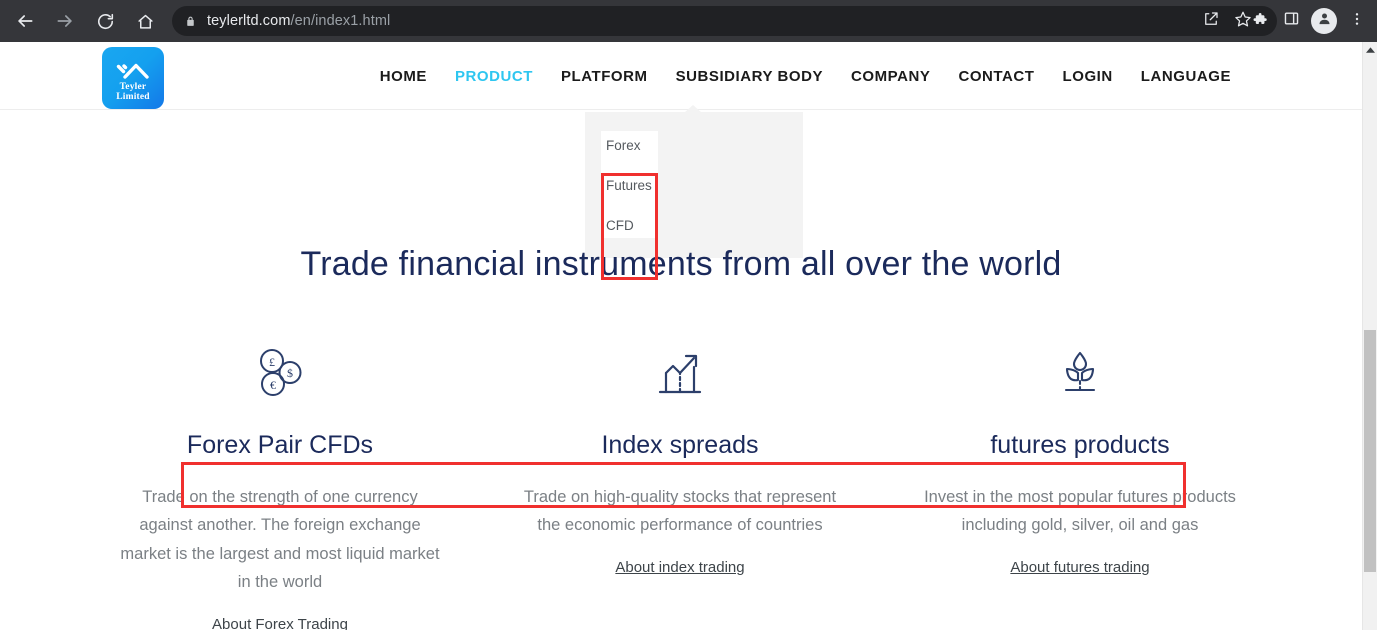 The width and height of the screenshot is (1377, 630). Describe the element at coordinates (403, 76) in the screenshot. I see `nav-item-home: HOME` at that location.